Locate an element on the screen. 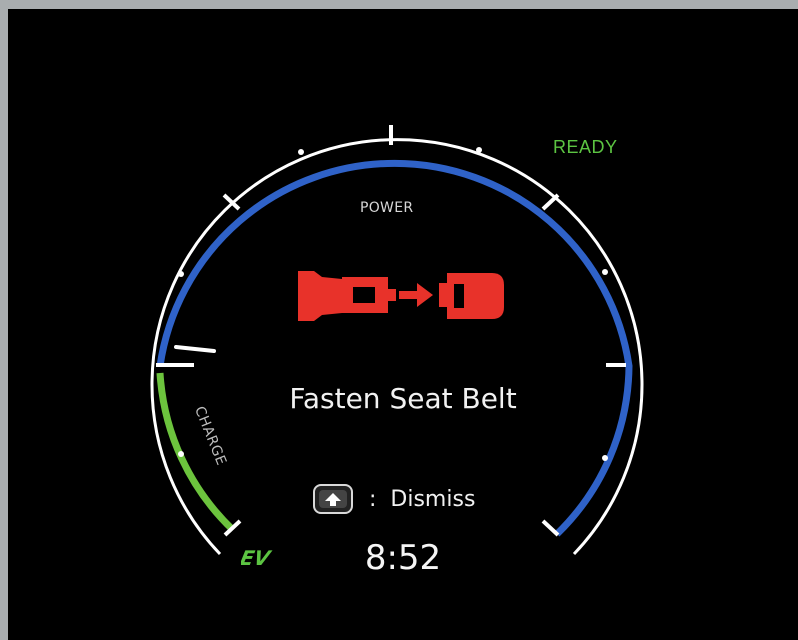 Image resolution: width=798 pixels, height=640 pixels. tick-upper-right is located at coordinates (550, 202).